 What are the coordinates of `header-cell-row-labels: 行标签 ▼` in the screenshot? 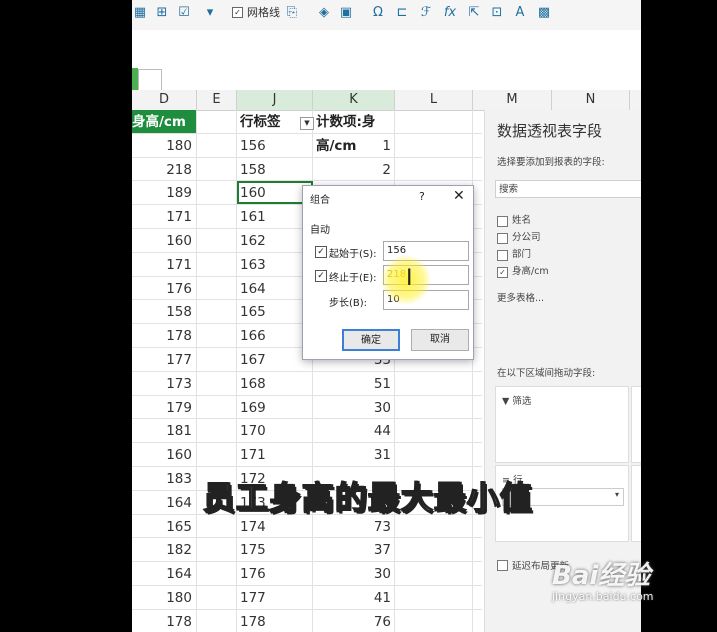 It's located at (275, 121).